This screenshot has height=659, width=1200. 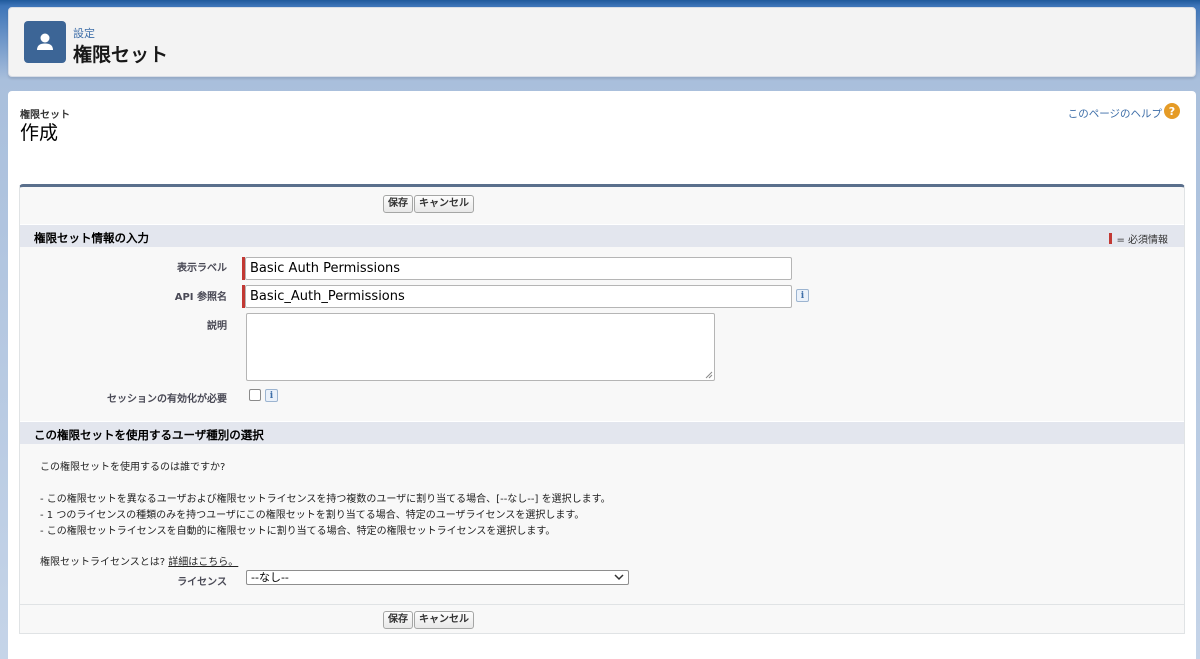 I want to click on page-header: 設定 権限セット, so click(x=602, y=42).